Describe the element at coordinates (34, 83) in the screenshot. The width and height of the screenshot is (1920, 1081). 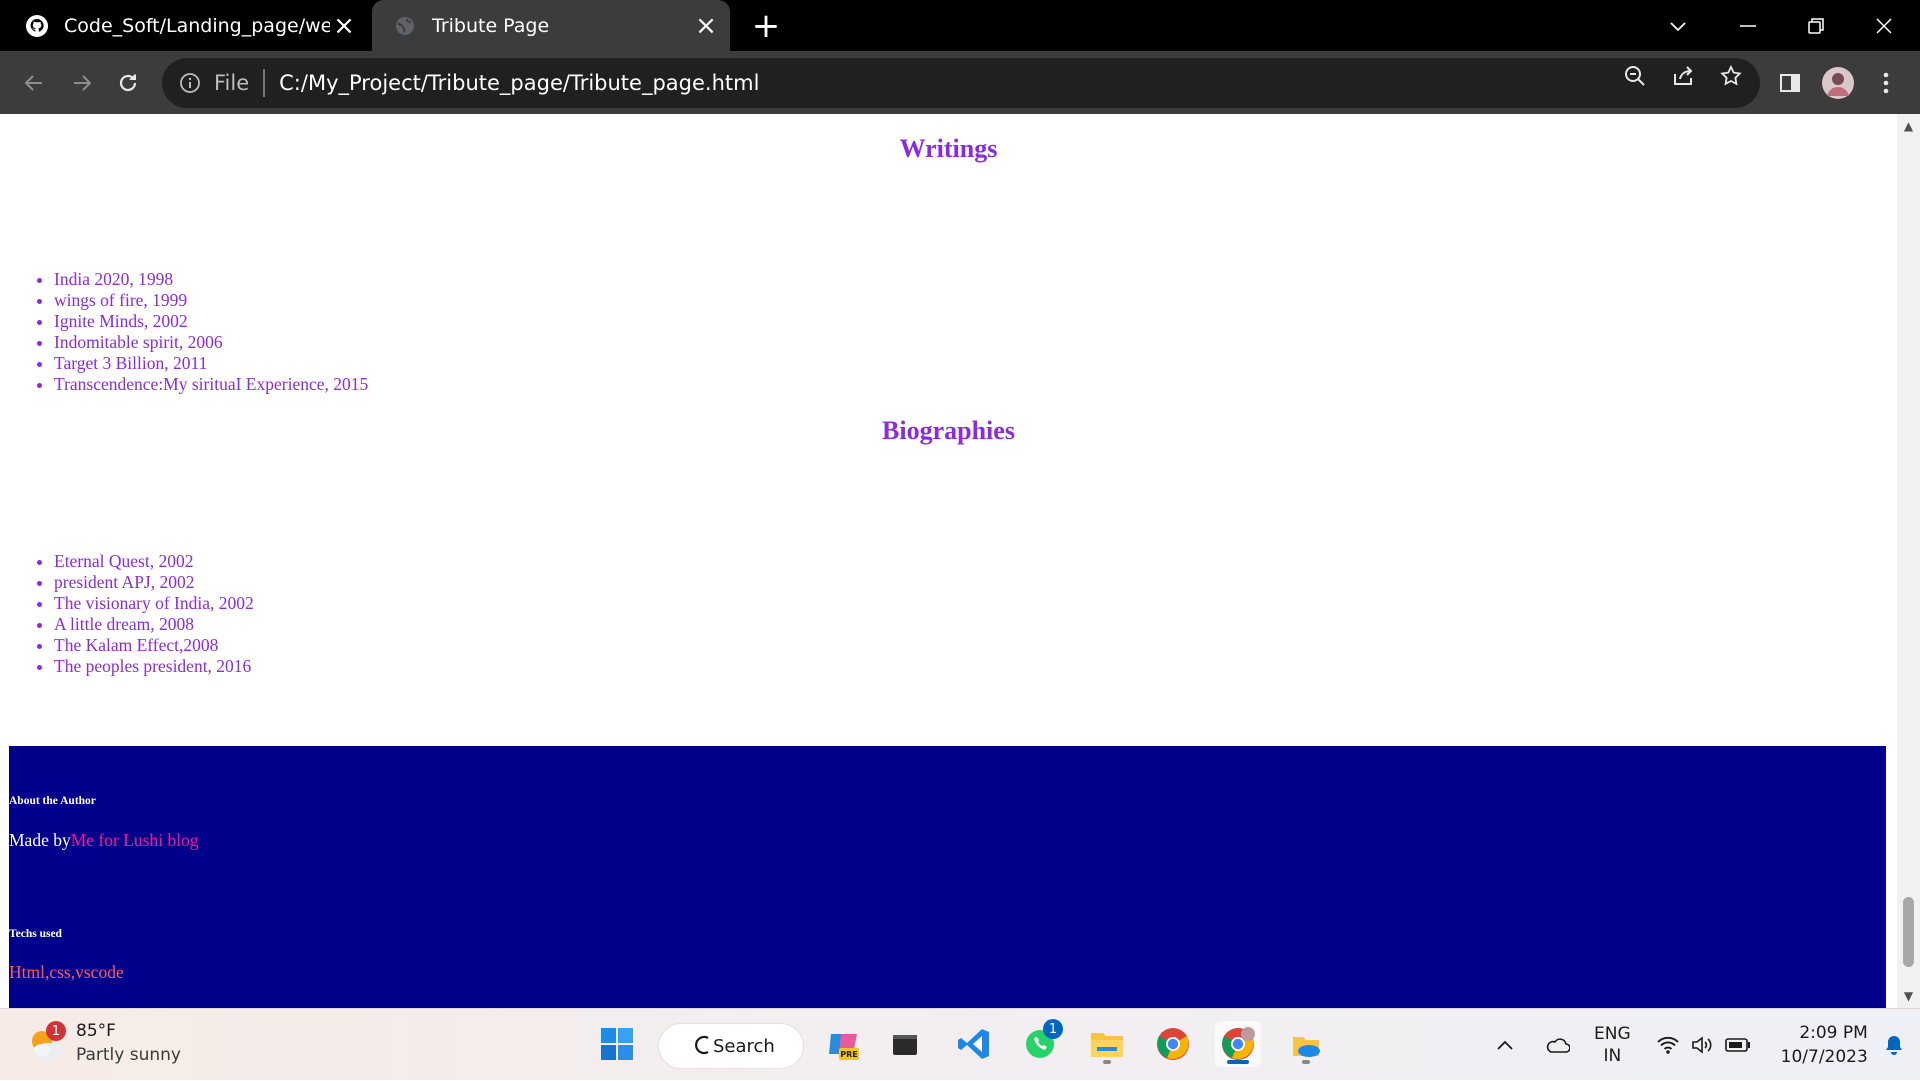
I see `back-arrow-icon` at that location.